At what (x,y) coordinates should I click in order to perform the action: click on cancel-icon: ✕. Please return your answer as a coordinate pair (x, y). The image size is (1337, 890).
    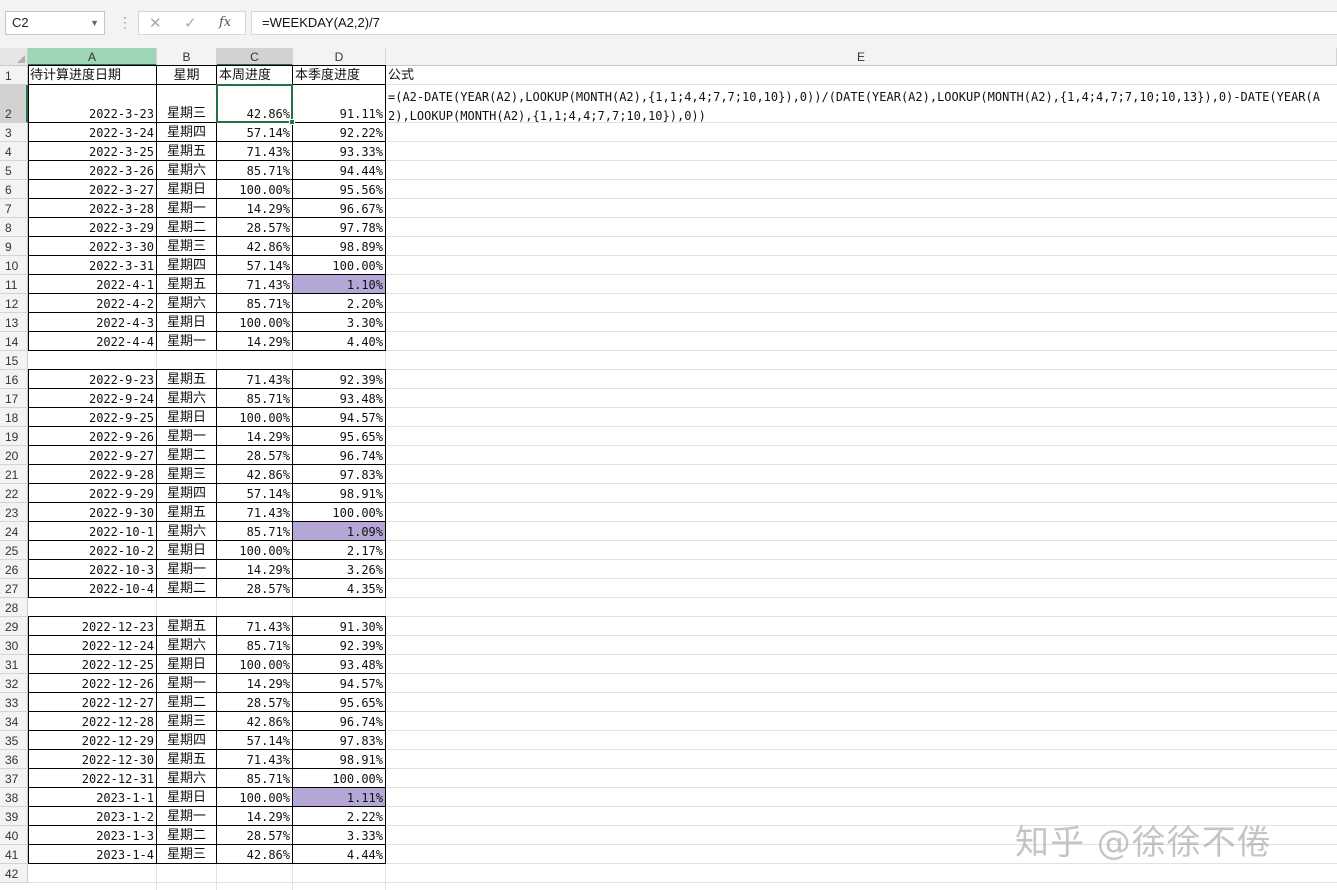
    Looking at the image, I should click on (155, 23).